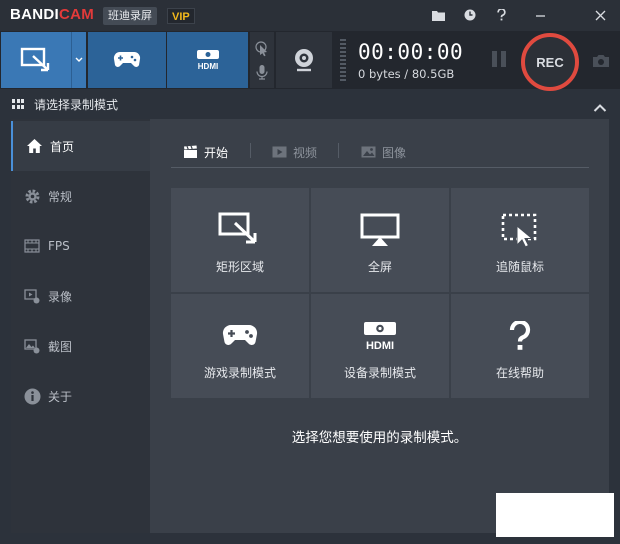 The width and height of the screenshot is (620, 544). I want to click on tile-label: 设备录制模式, so click(379, 373).